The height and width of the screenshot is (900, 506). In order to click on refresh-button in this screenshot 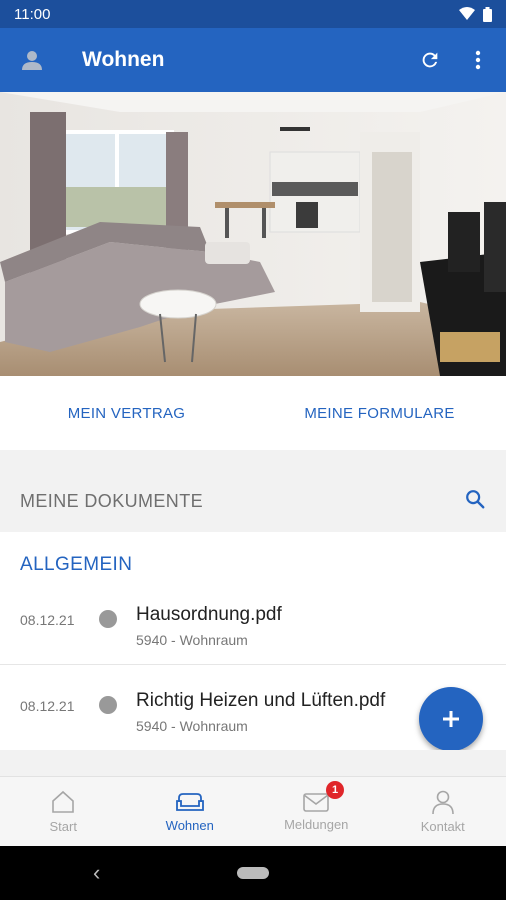, I will do `click(430, 60)`.